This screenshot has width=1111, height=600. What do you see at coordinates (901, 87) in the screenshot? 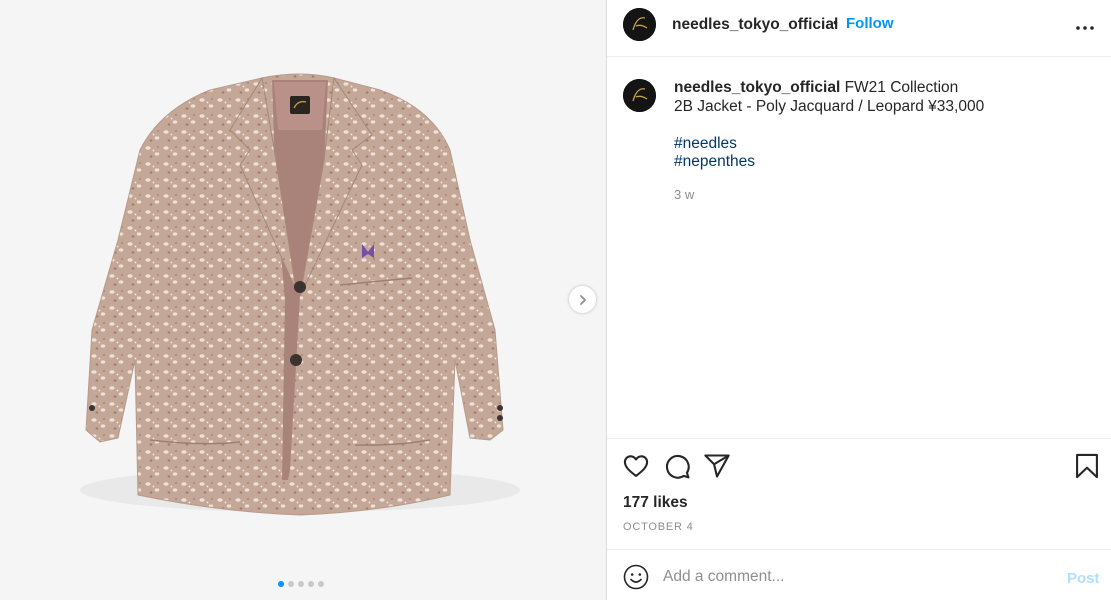
I see `caption-line-1: FW21 Collection` at bounding box center [901, 87].